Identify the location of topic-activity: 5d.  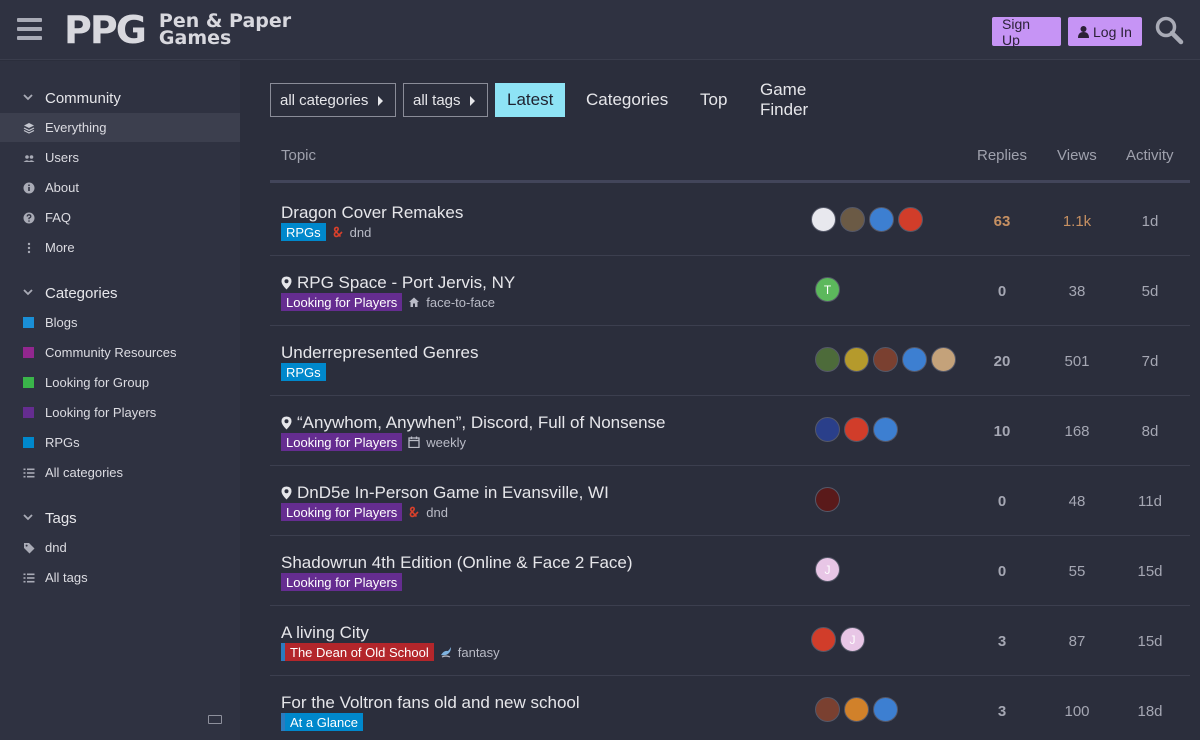
(1150, 291).